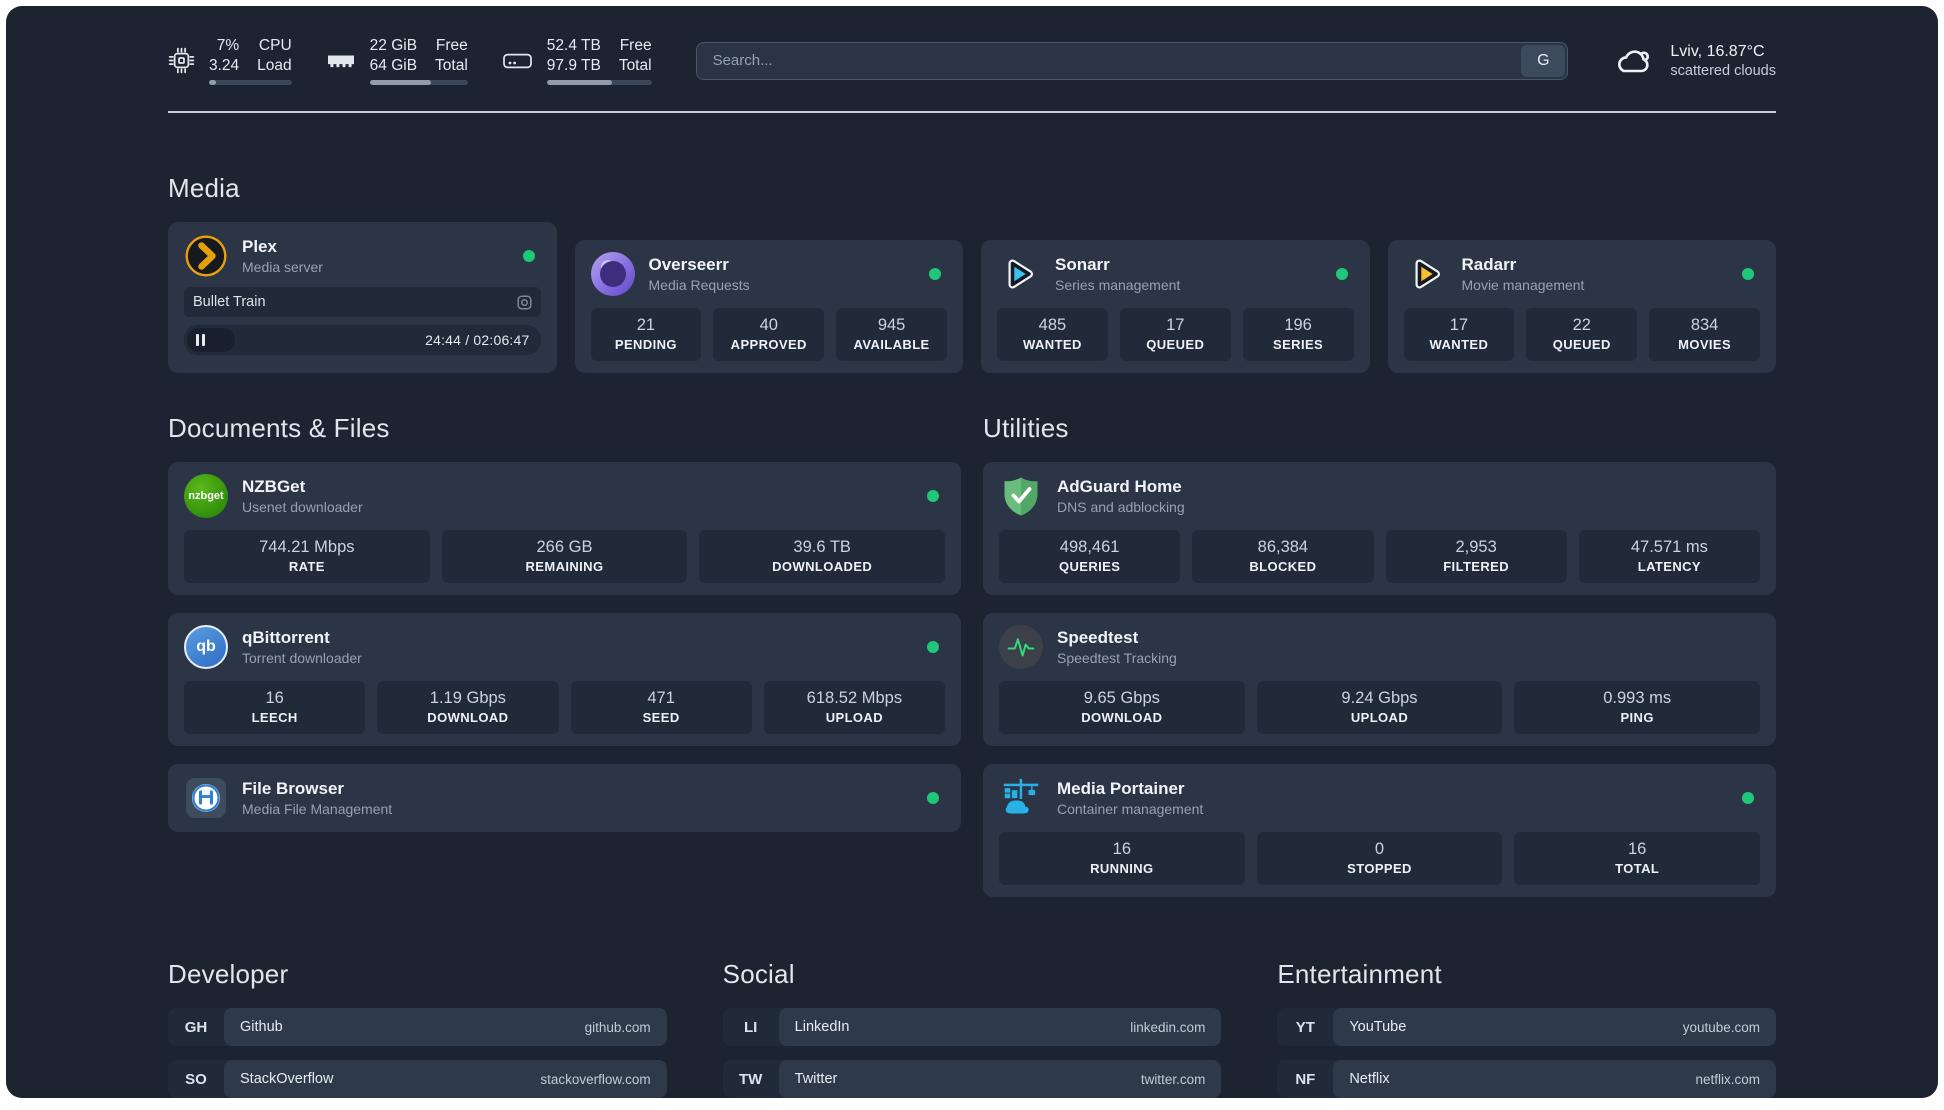 The height and width of the screenshot is (1110, 1944). What do you see at coordinates (1021, 798) in the screenshot?
I see `portainer-icon` at bounding box center [1021, 798].